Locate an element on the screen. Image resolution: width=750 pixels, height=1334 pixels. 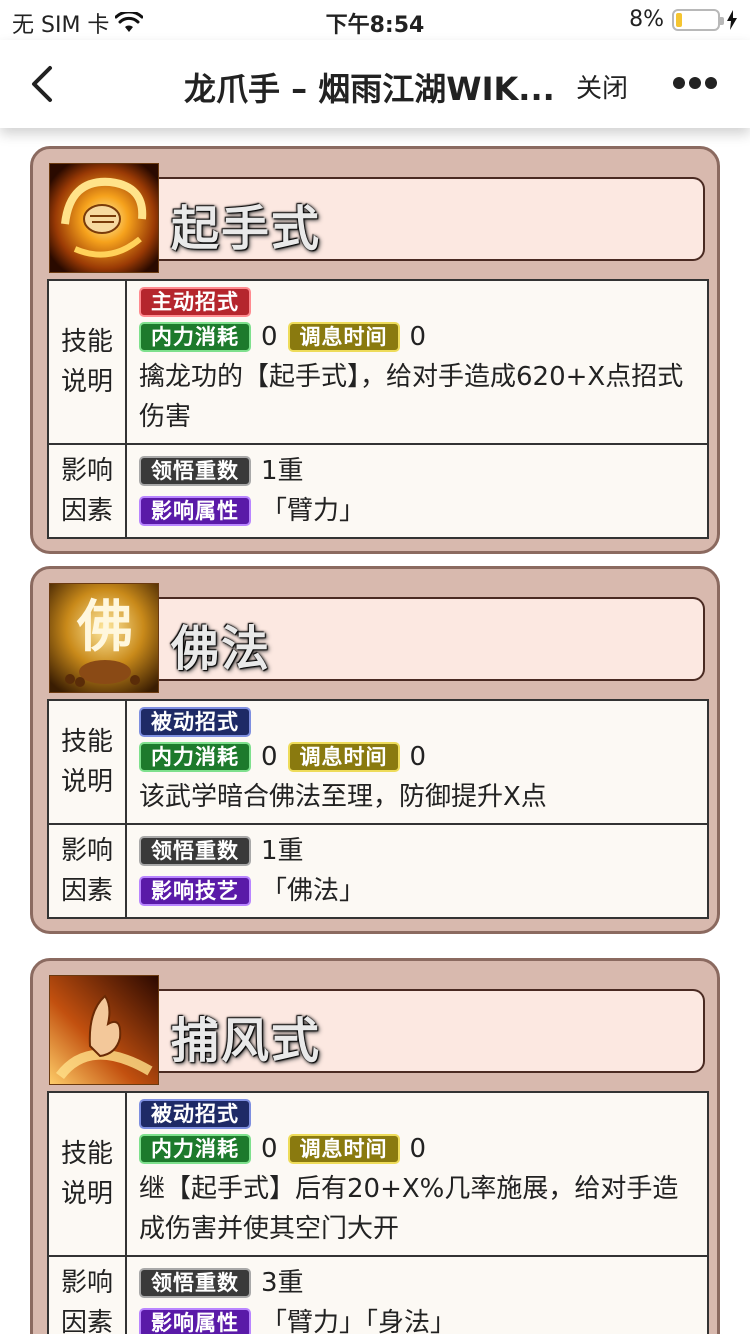
skill-header: 捕风式 is located at coordinates (376, 1030).